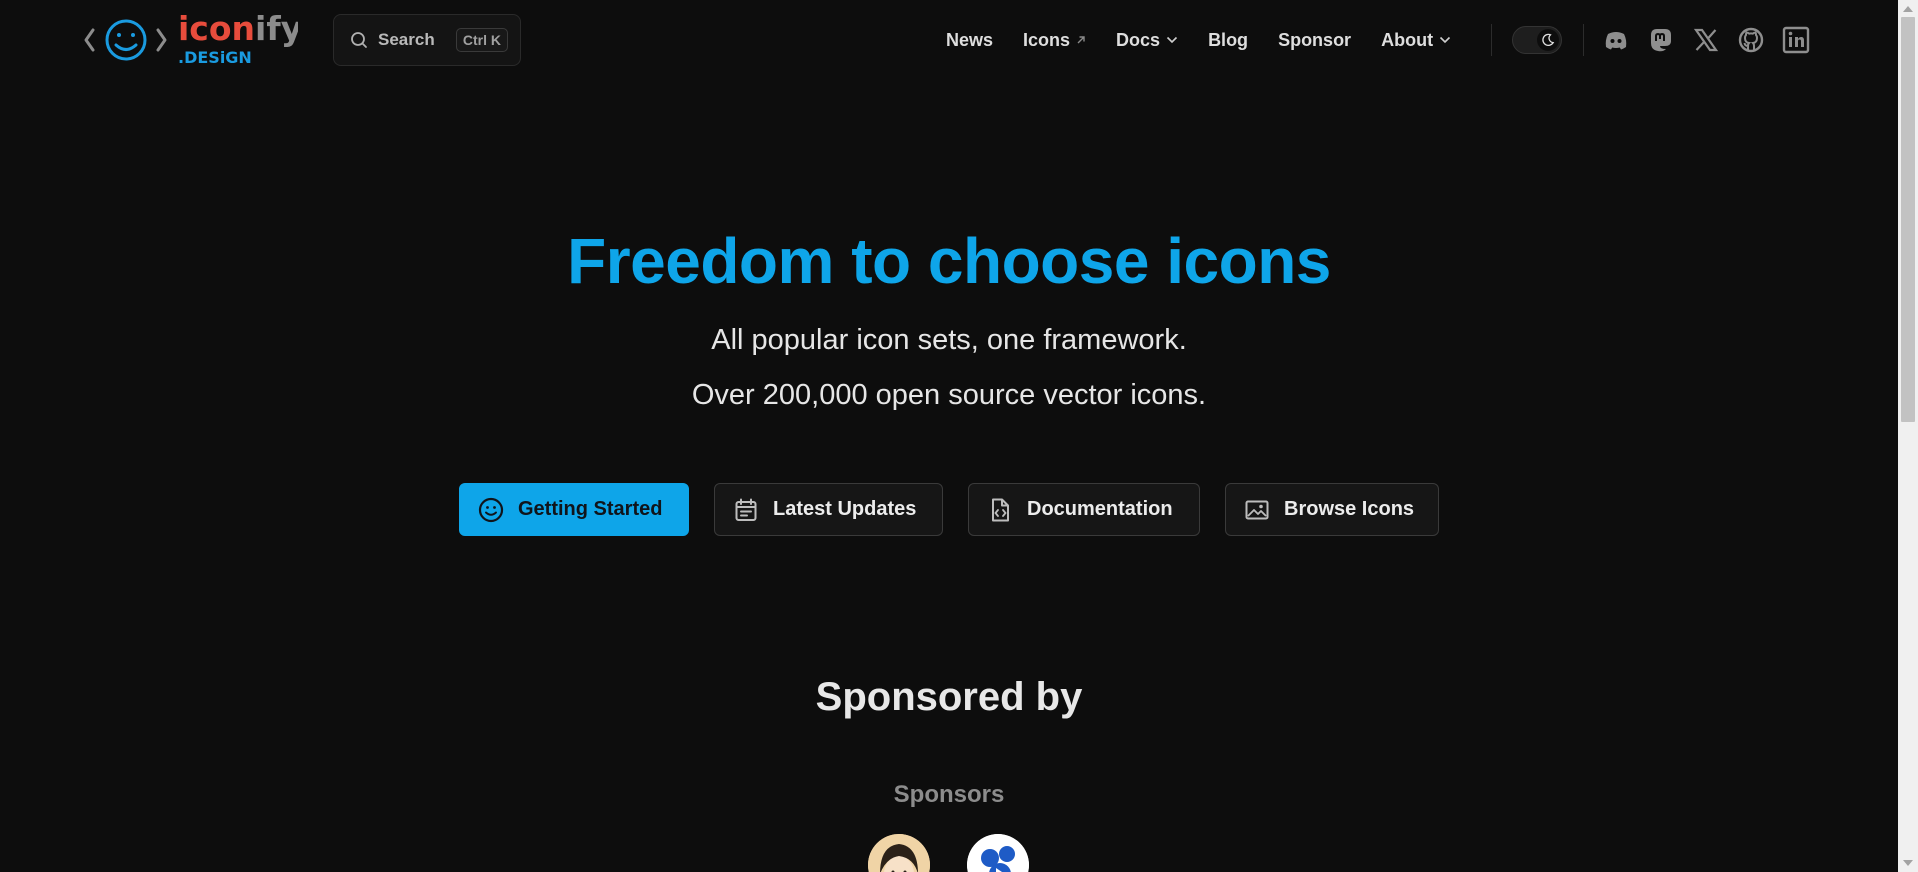 The width and height of the screenshot is (1918, 872). I want to click on search-button: Search Ctrl K, so click(427, 40).